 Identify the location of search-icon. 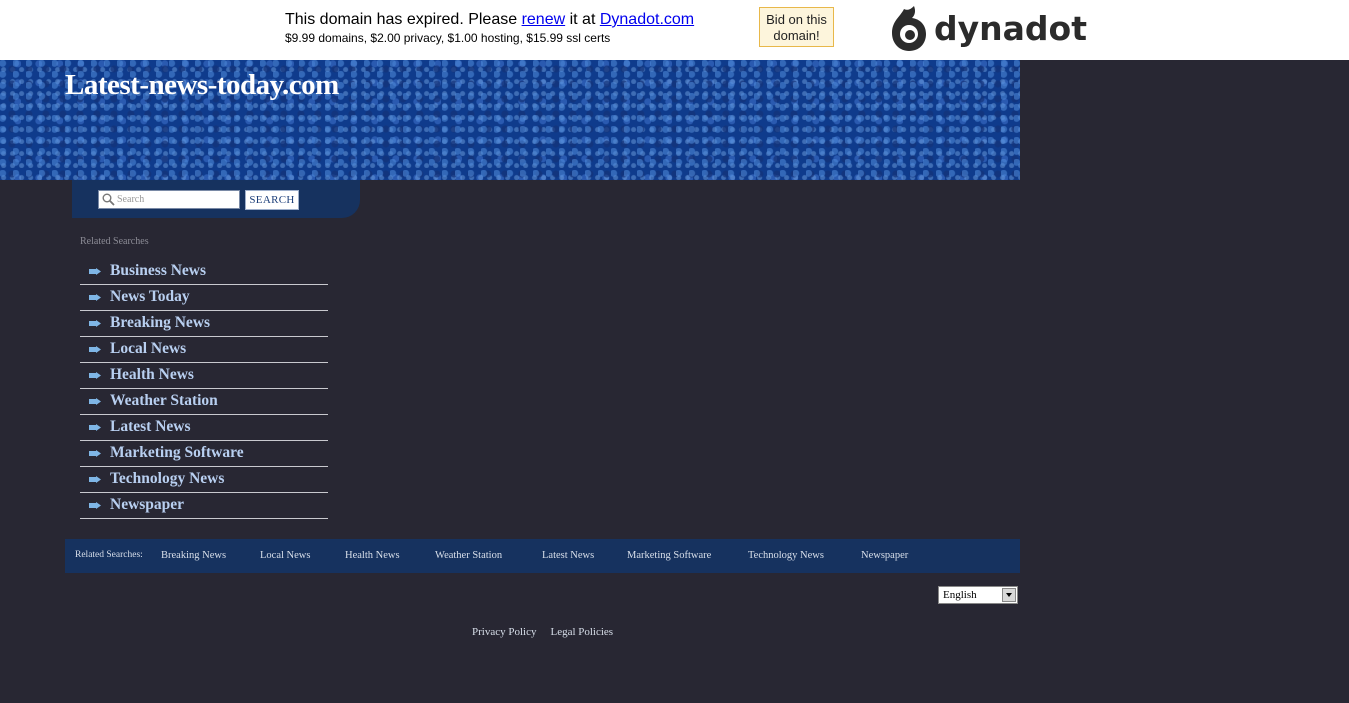
(108, 199).